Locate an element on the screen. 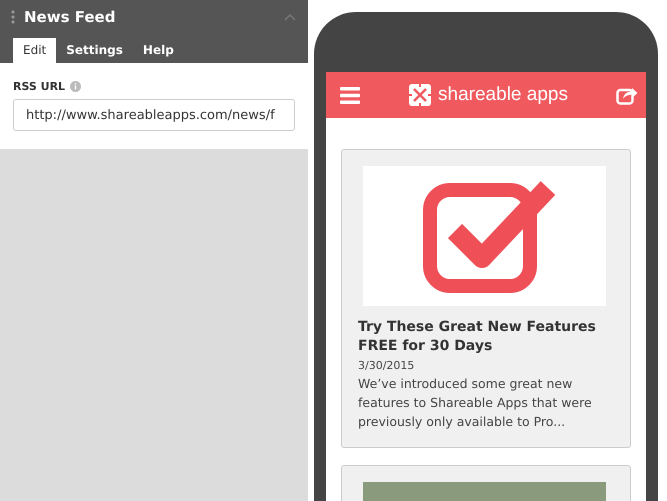  collapse-icon is located at coordinates (290, 17).